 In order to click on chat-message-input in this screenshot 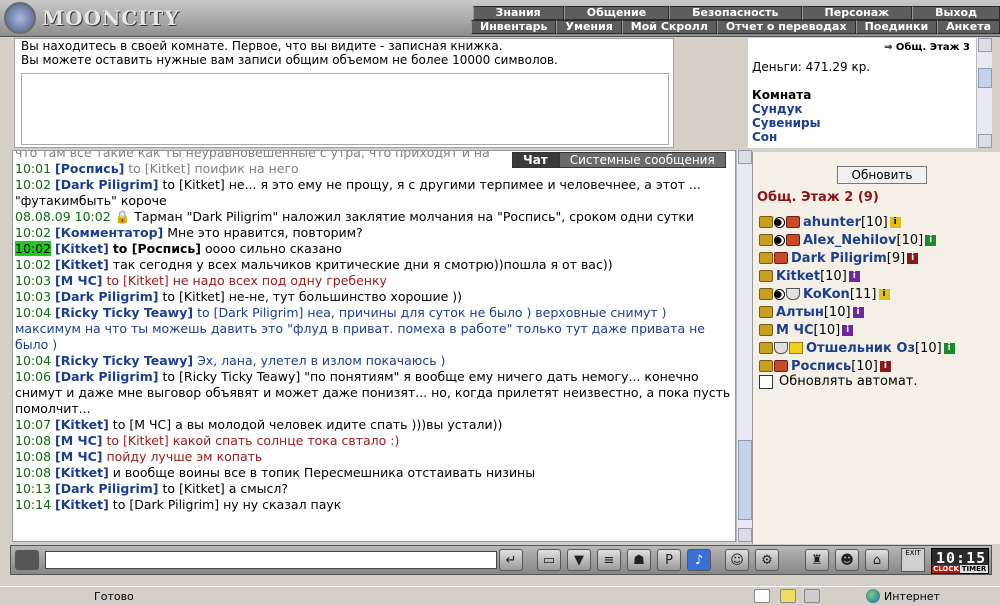, I will do `click(271, 560)`.